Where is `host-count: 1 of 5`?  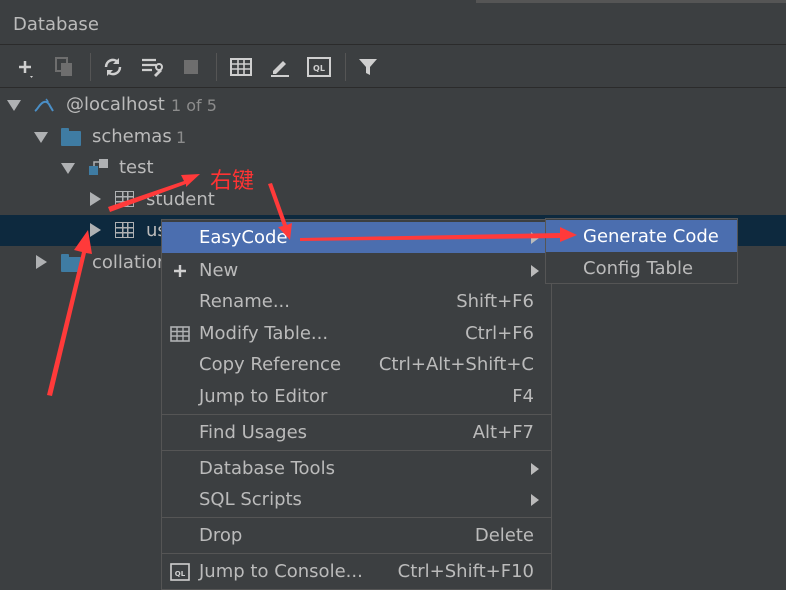 host-count: 1 of 5 is located at coordinates (194, 105).